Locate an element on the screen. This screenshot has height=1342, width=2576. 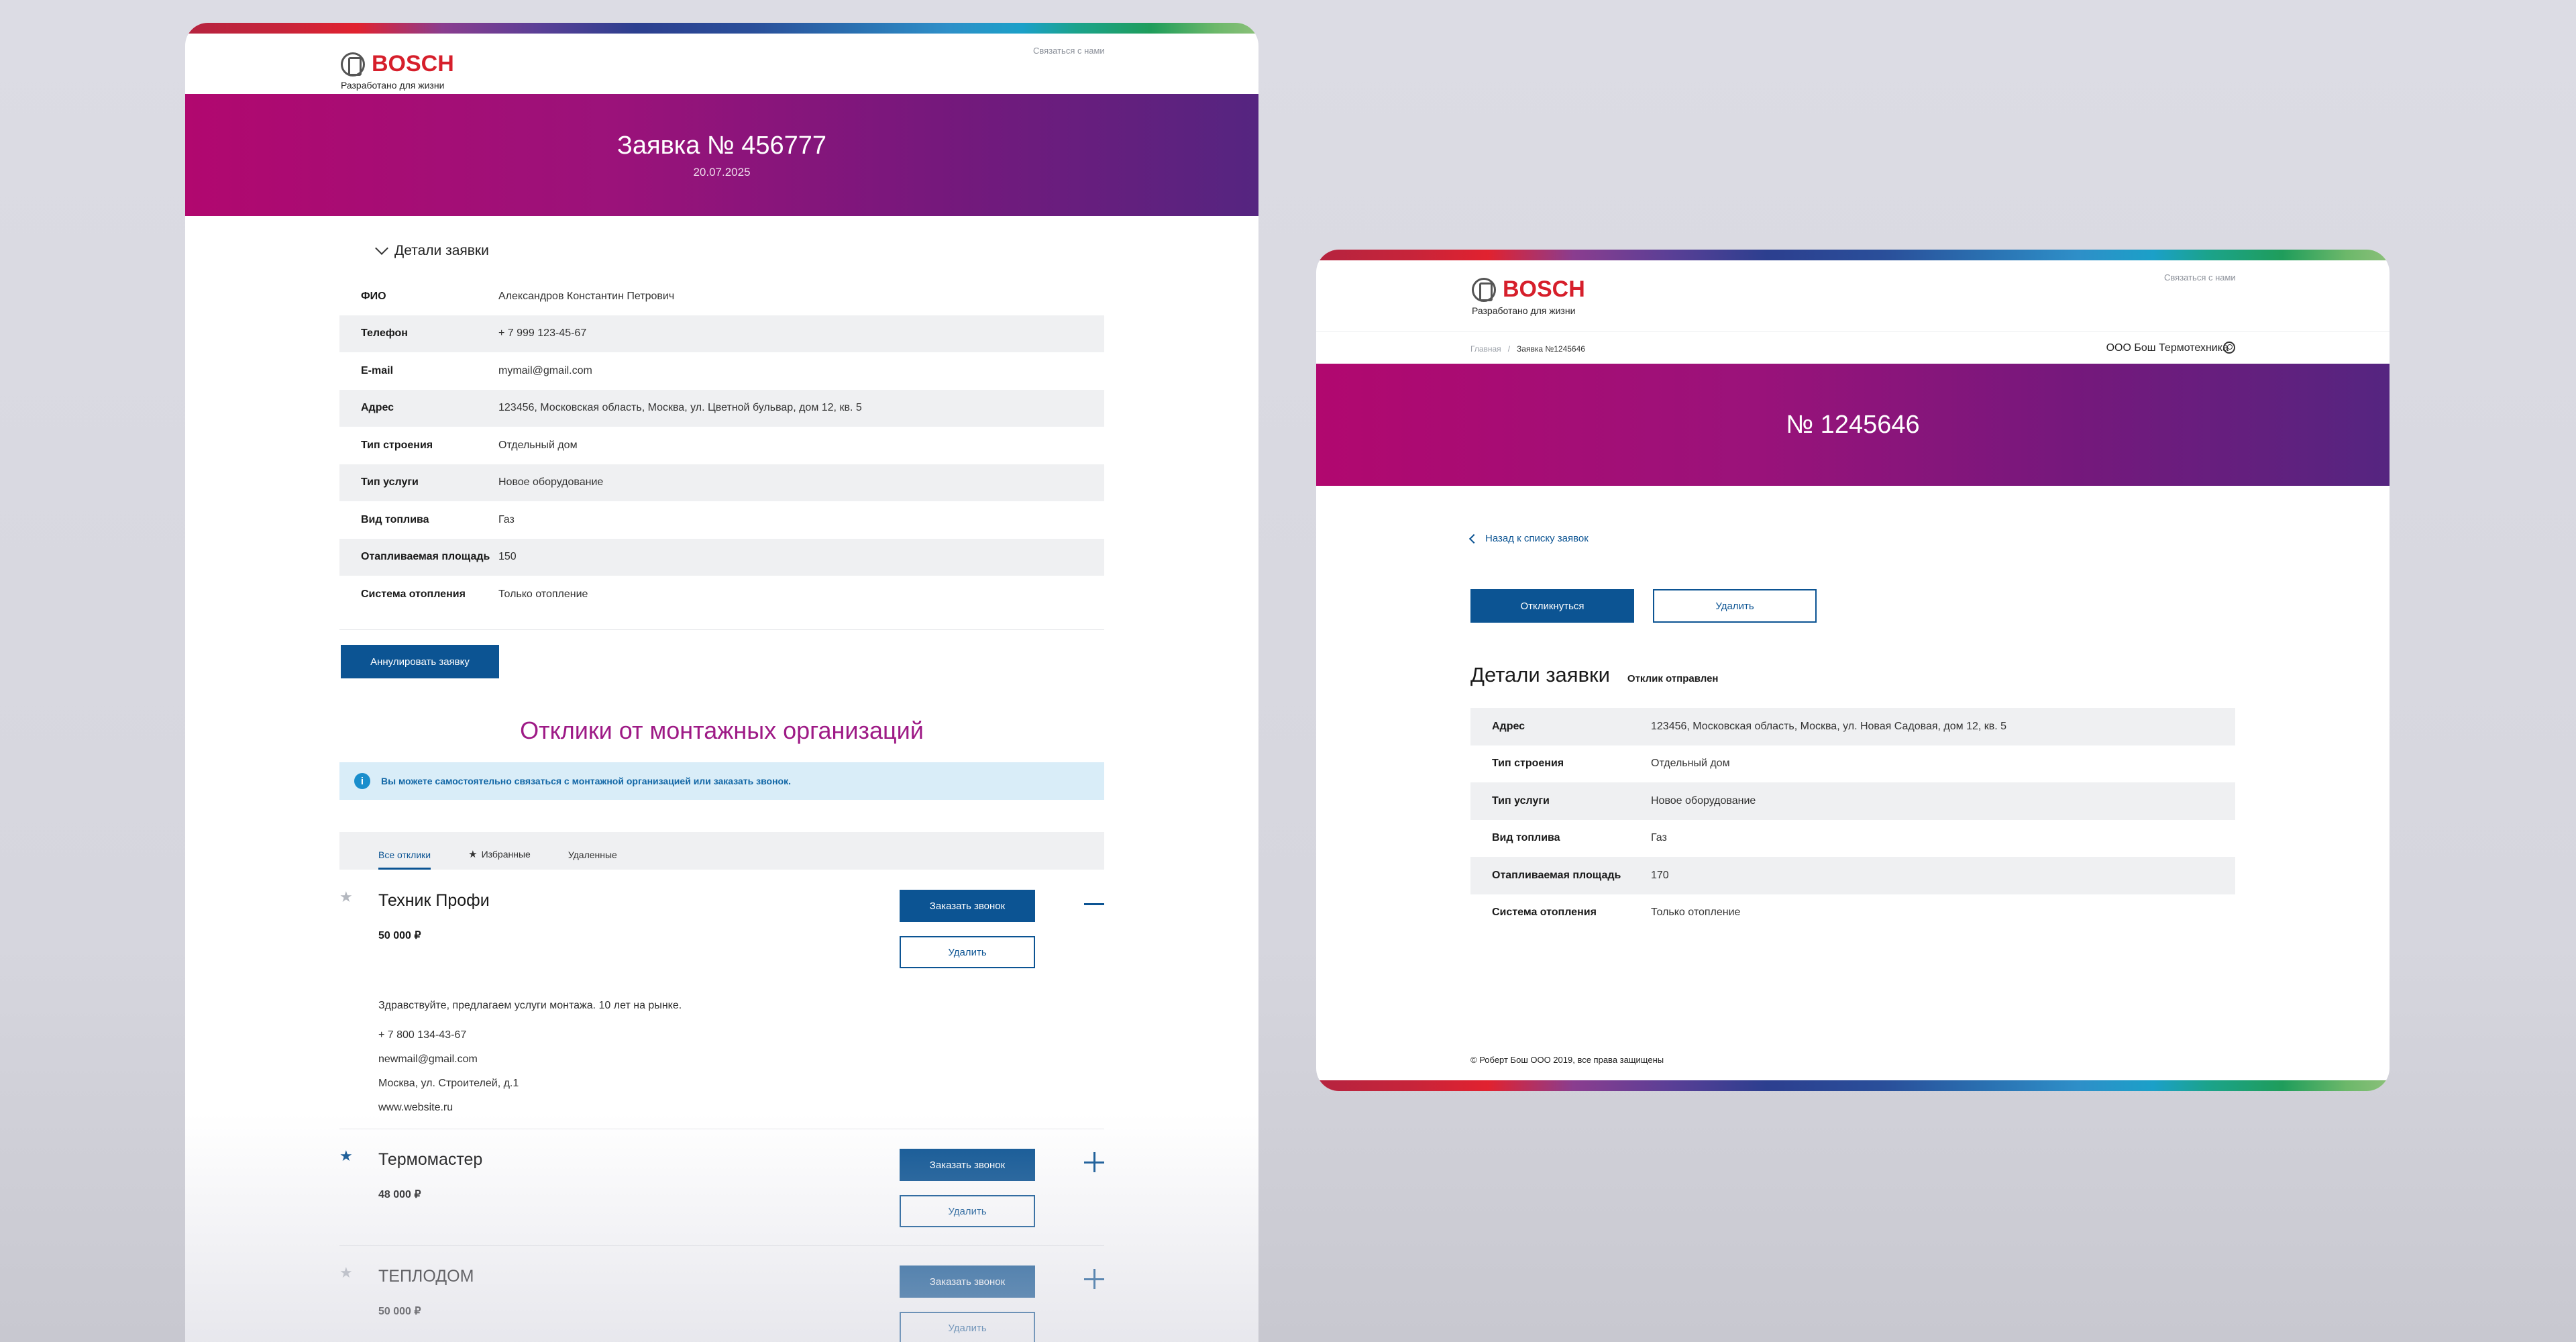
company-name: ООО Бош Термотехника is located at coordinates (2167, 348).